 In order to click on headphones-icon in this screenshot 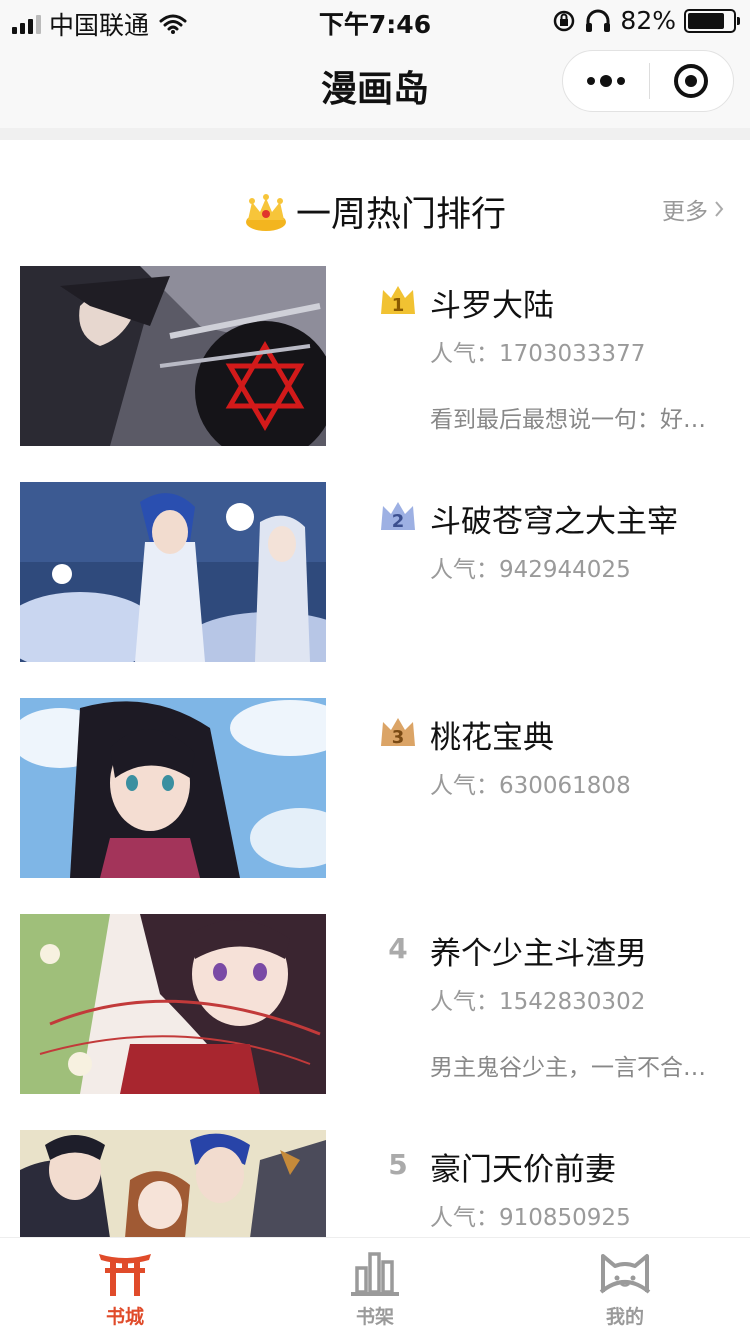, I will do `click(598, 20)`.